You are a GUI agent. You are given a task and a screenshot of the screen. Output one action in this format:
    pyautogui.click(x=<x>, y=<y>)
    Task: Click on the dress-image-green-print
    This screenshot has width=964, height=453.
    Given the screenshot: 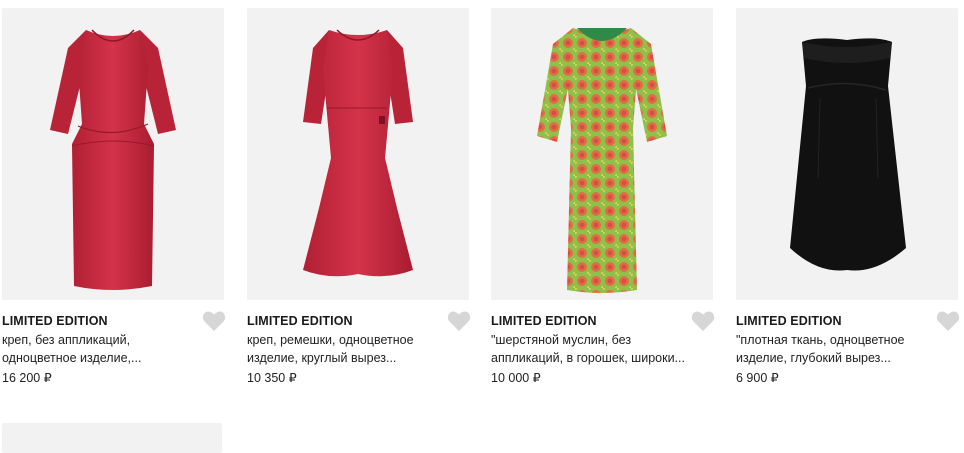 What is the action you would take?
    pyautogui.click(x=602, y=160)
    